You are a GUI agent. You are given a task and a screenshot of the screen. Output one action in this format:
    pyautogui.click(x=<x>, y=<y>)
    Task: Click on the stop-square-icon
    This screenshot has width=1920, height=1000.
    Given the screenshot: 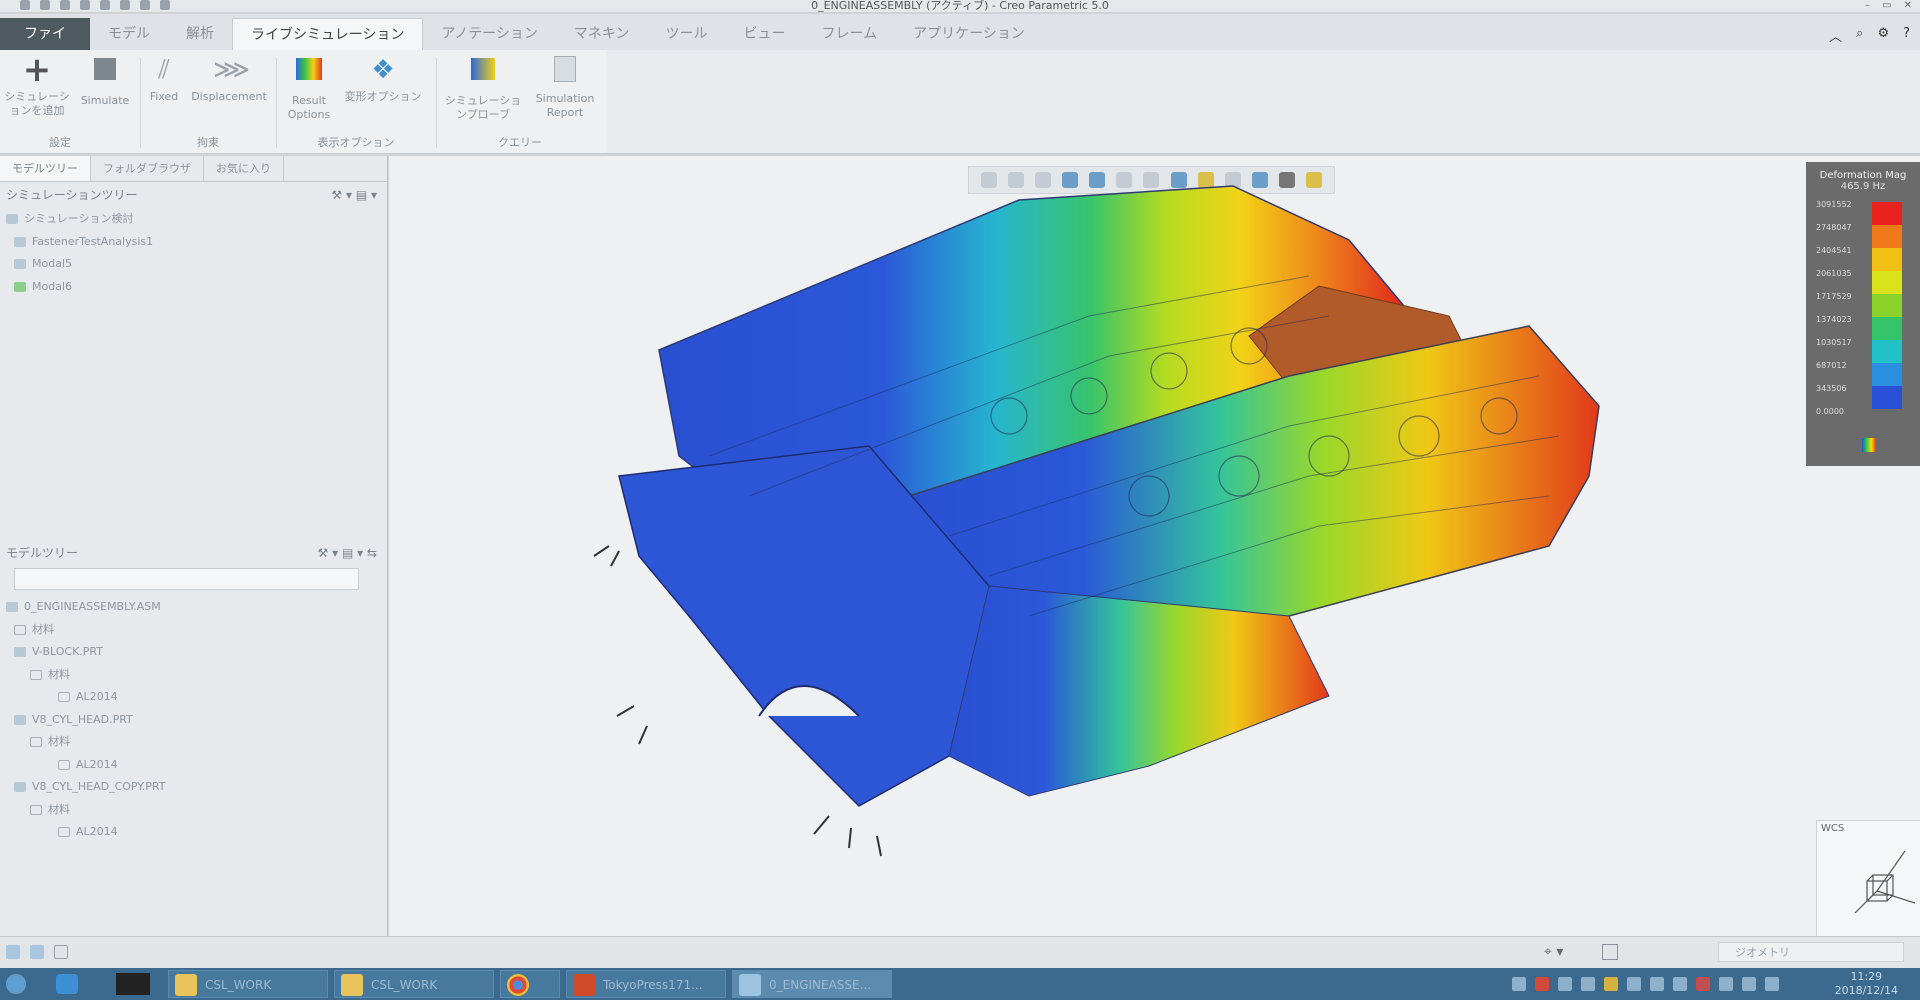 What is the action you would take?
    pyautogui.click(x=105, y=74)
    